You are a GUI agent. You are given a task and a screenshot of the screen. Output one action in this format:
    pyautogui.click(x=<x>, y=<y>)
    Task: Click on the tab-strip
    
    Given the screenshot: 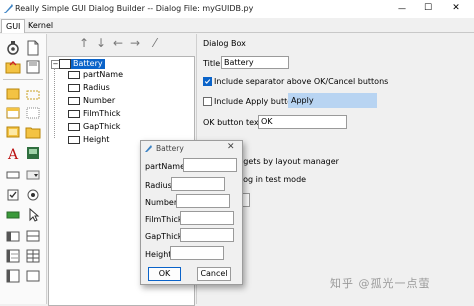 What is the action you would take?
    pyautogui.click(x=237, y=25)
    